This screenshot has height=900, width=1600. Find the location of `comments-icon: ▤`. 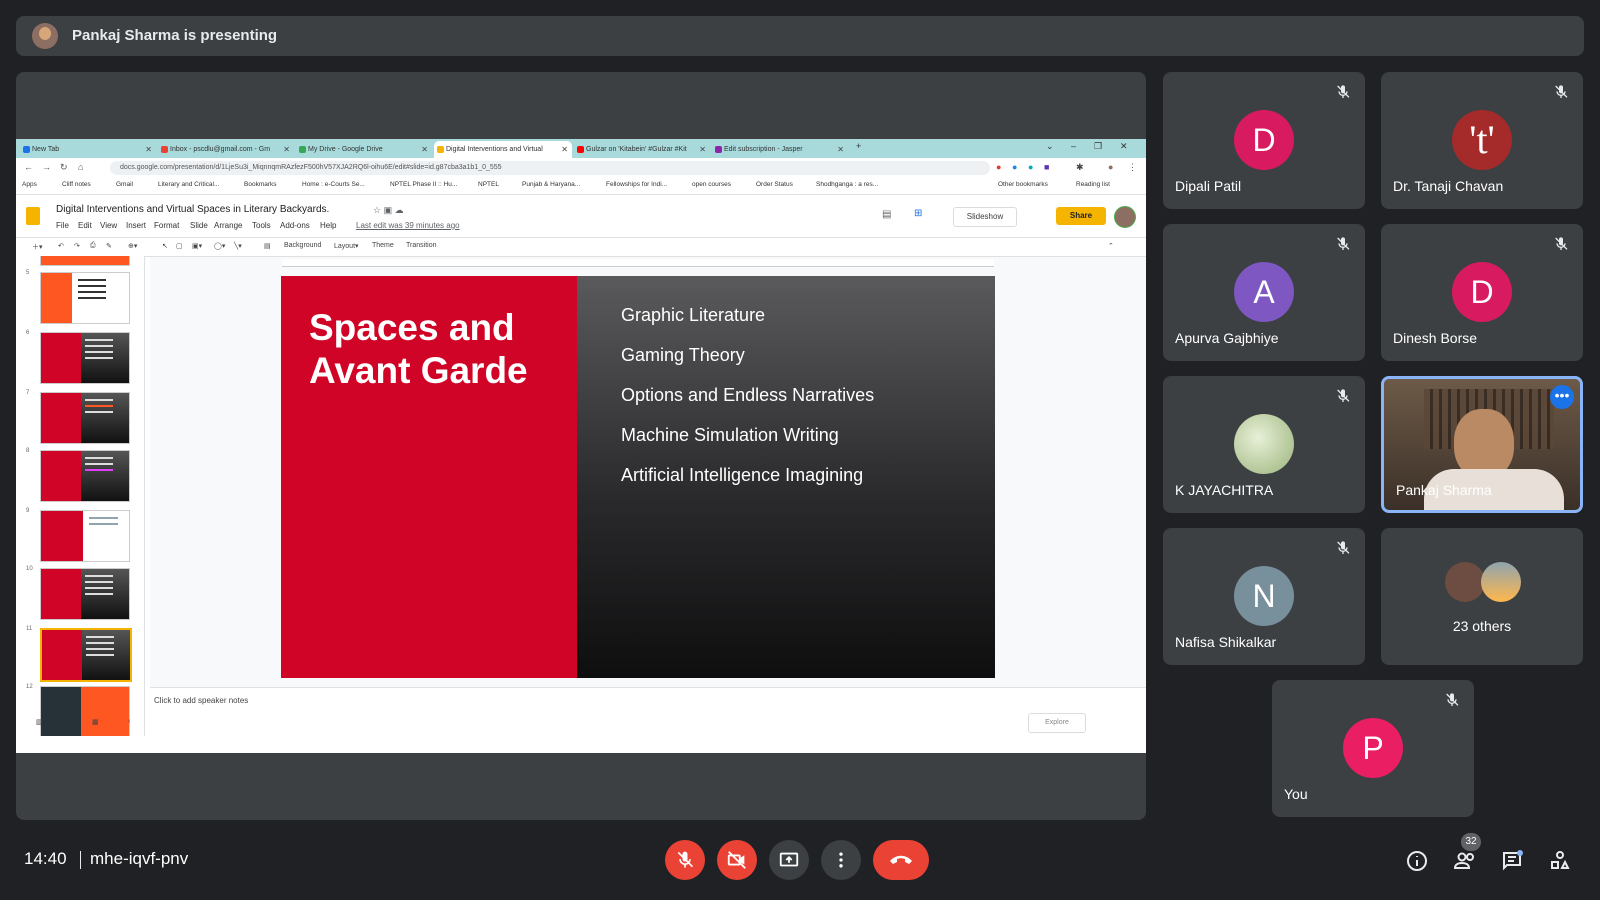

comments-icon: ▤ is located at coordinates (886, 214).